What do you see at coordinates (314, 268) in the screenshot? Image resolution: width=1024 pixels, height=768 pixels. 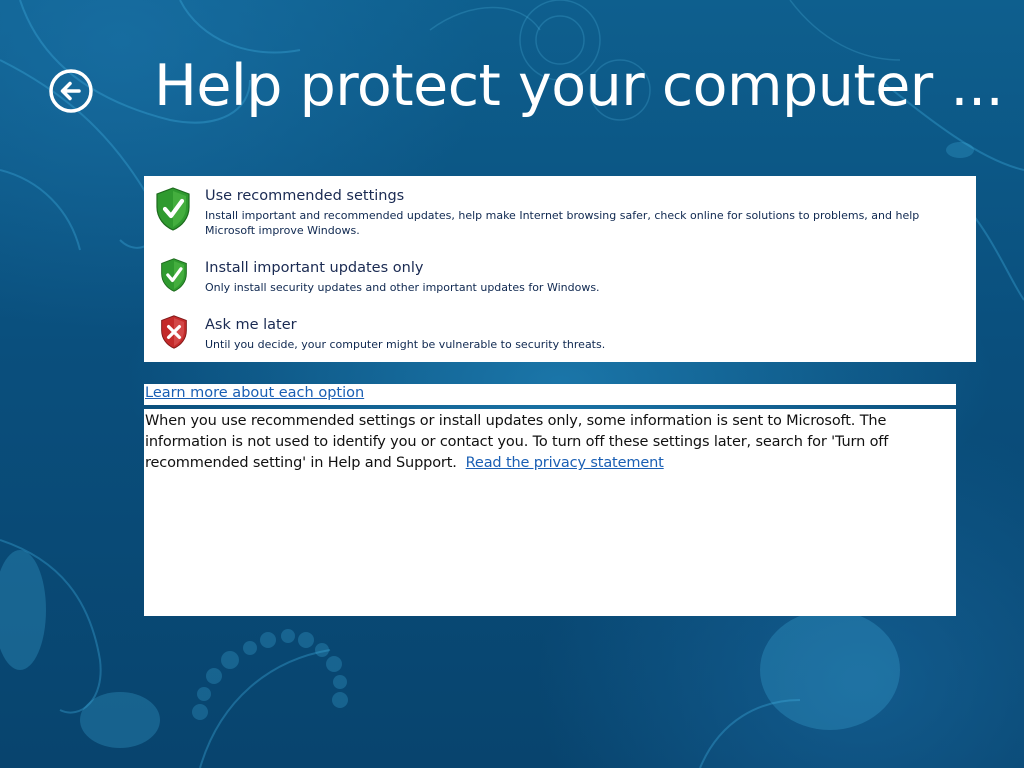 I see `option-title: Install important updates only` at bounding box center [314, 268].